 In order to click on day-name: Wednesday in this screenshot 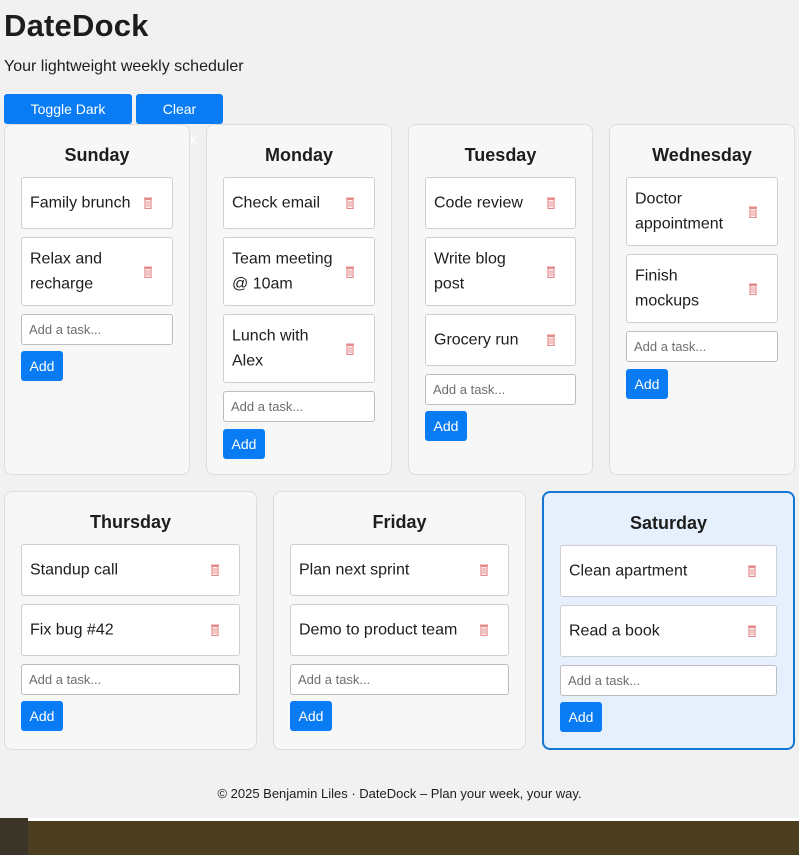, I will do `click(702, 155)`.